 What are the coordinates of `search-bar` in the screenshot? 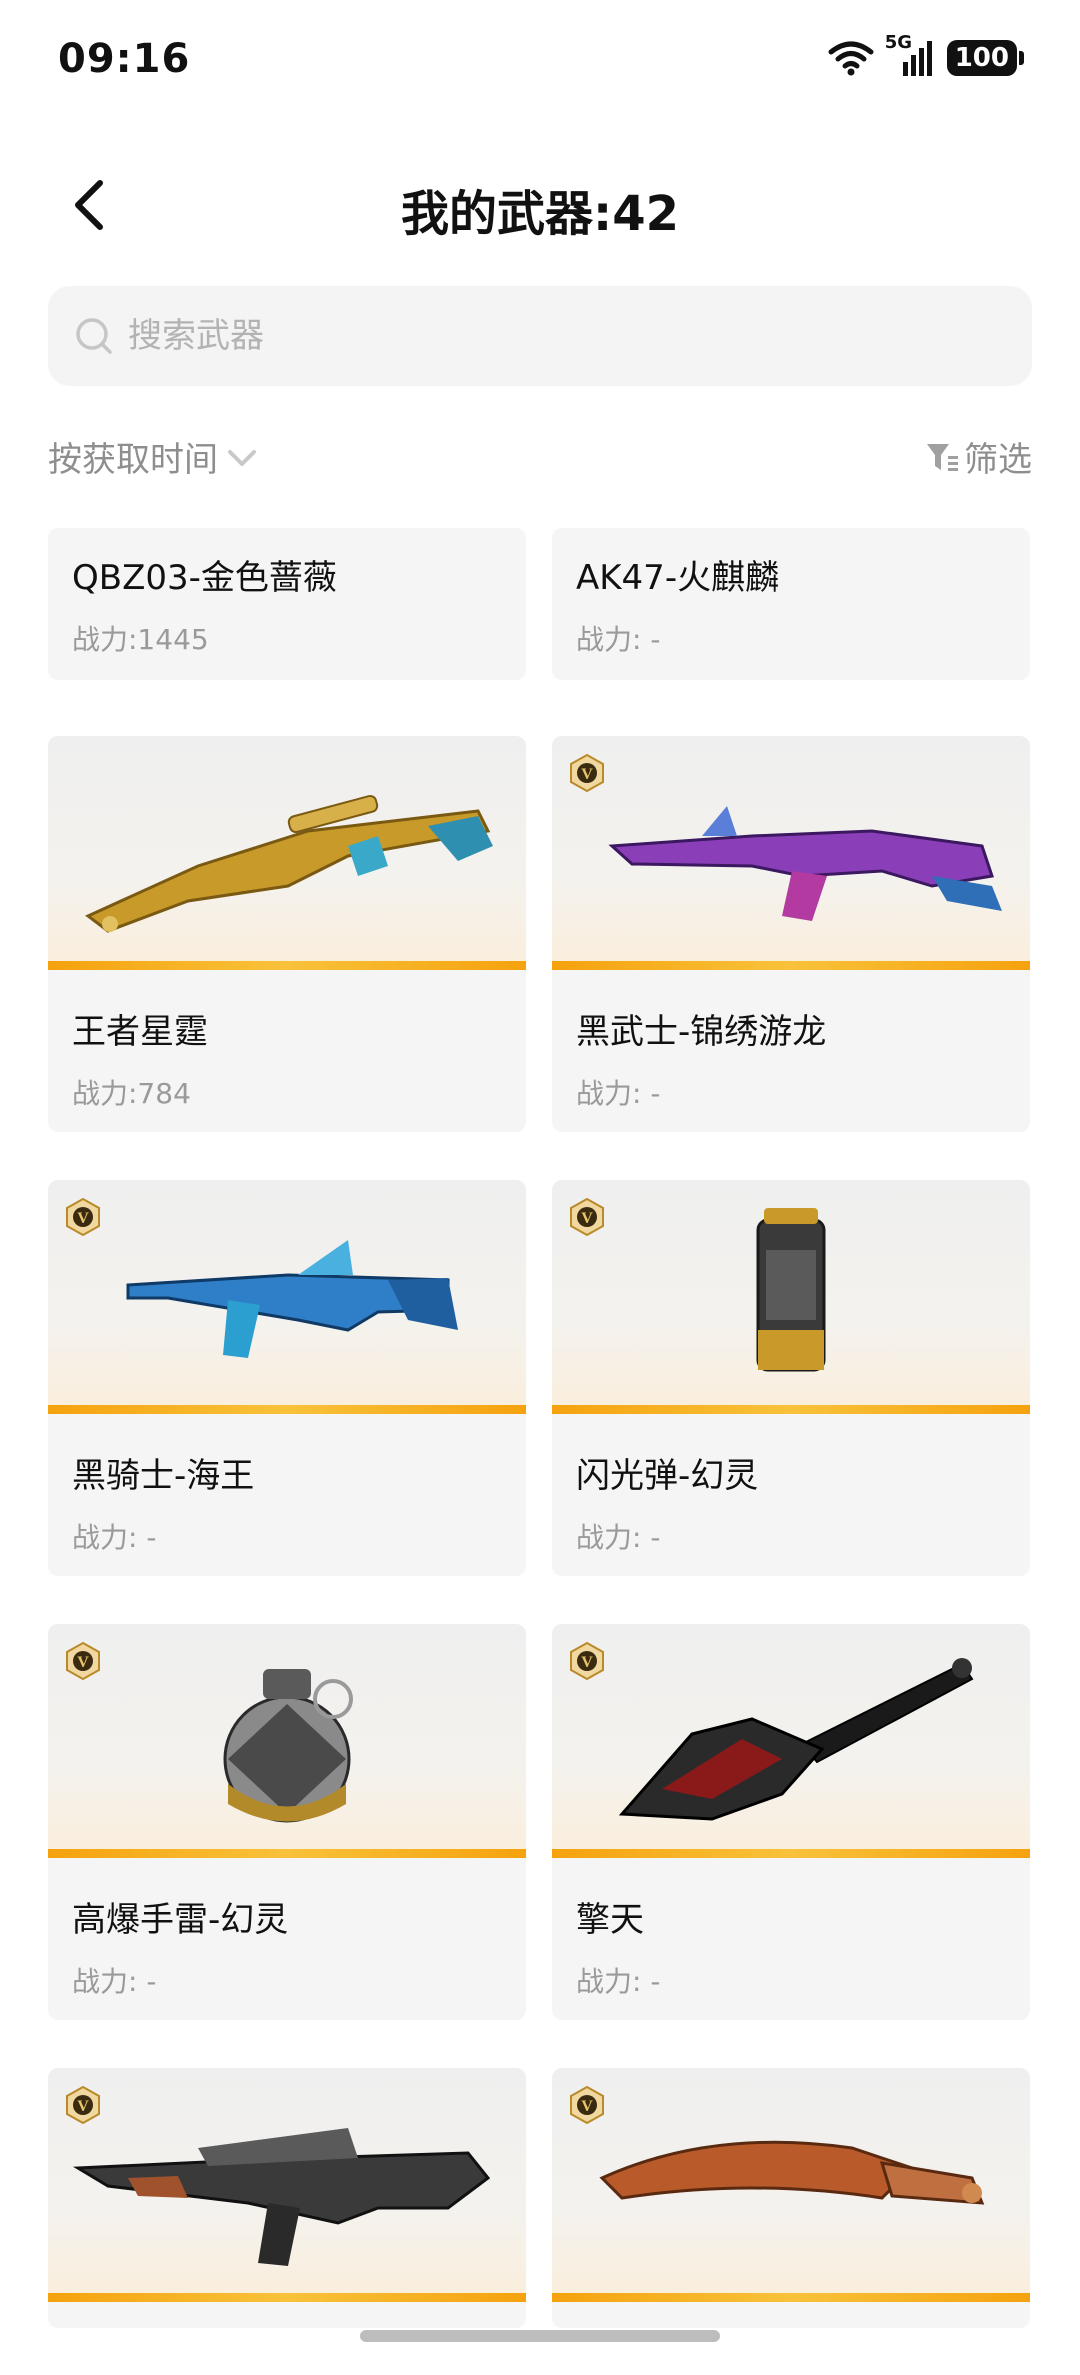 It's located at (540, 336).